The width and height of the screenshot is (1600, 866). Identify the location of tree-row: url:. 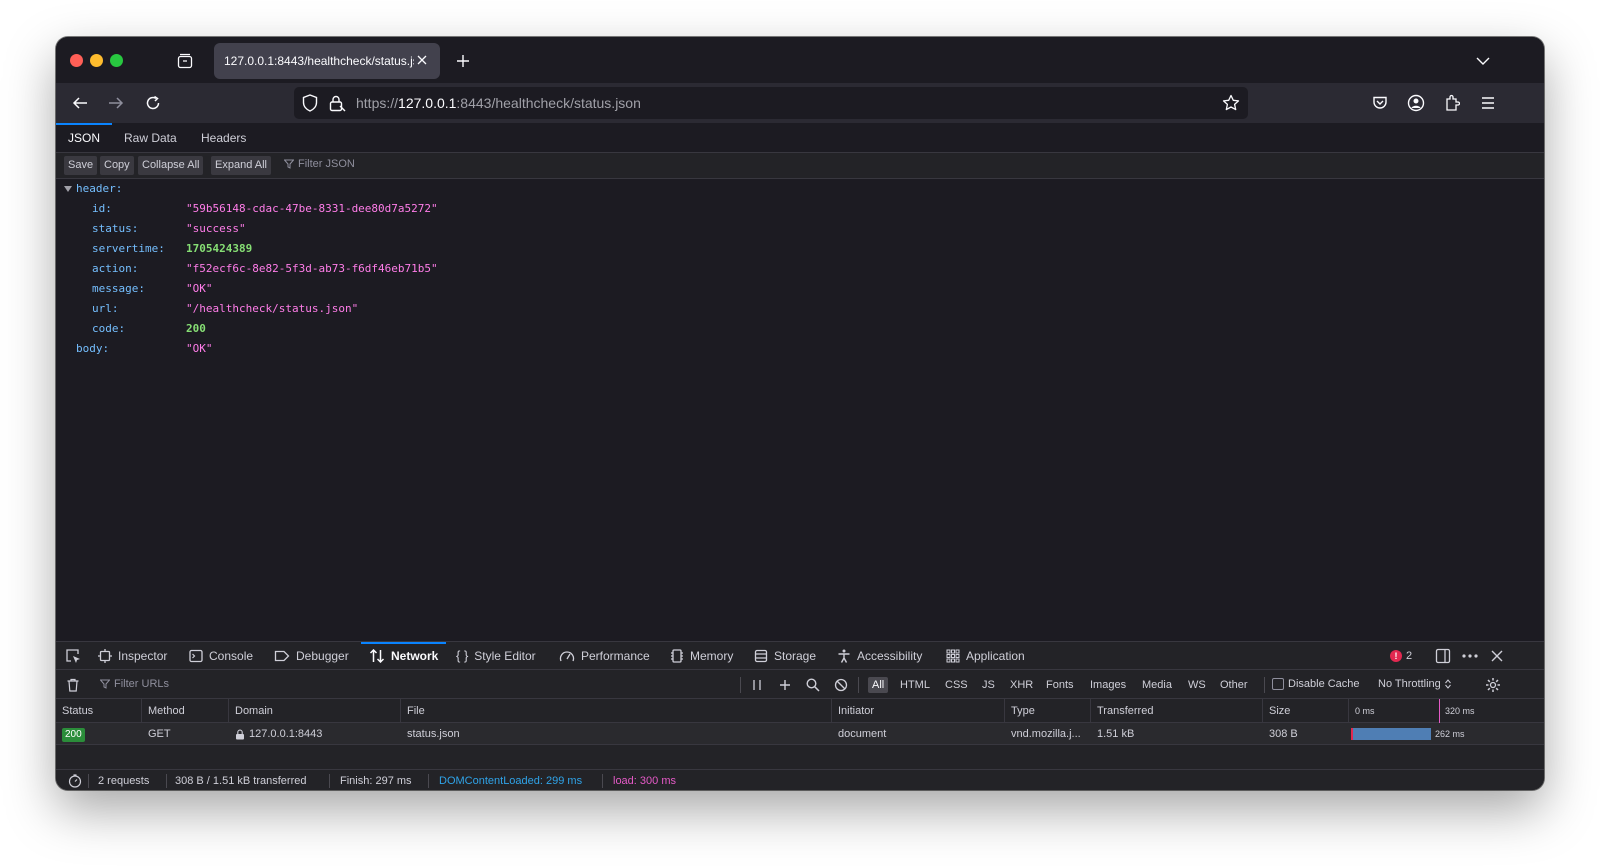
(105, 309).